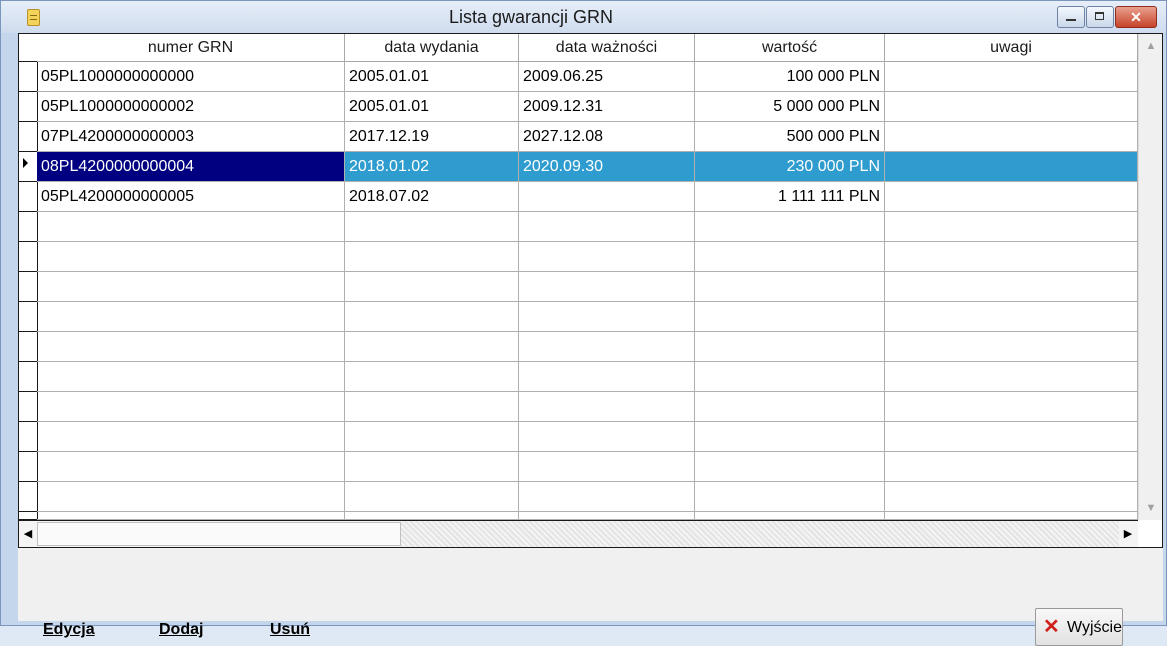 The width and height of the screenshot is (1167, 646). What do you see at coordinates (790, 107) in the screenshot?
I see `table-cell: 5 000 000 PLN` at bounding box center [790, 107].